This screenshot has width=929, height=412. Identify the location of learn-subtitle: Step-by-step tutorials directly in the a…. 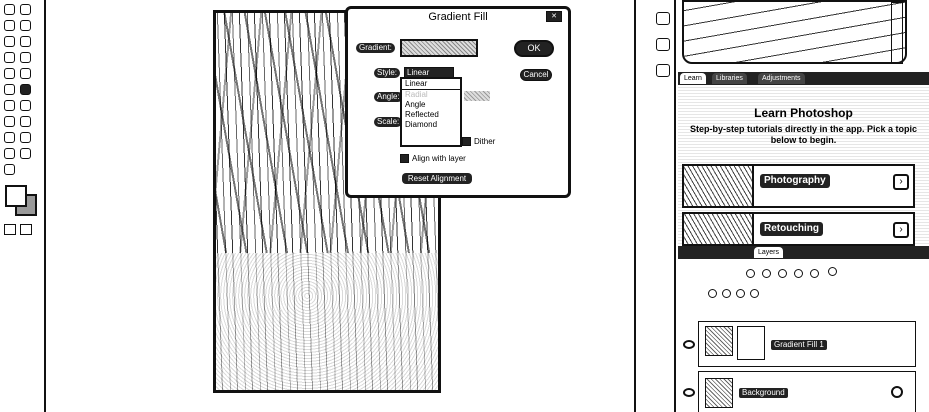
(803, 134).